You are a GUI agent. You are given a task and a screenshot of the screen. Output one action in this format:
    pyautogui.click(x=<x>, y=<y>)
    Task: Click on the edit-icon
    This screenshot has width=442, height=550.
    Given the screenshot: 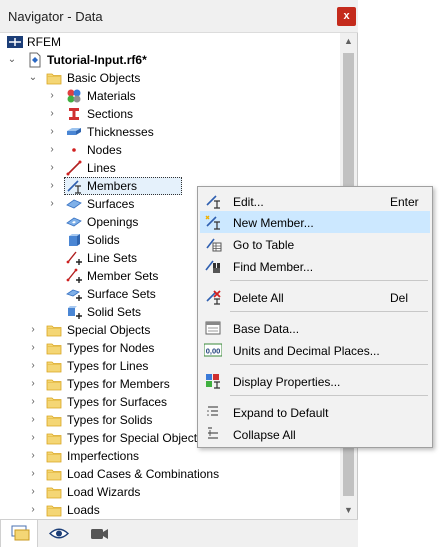 What is the action you would take?
    pyautogui.click(x=213, y=201)
    